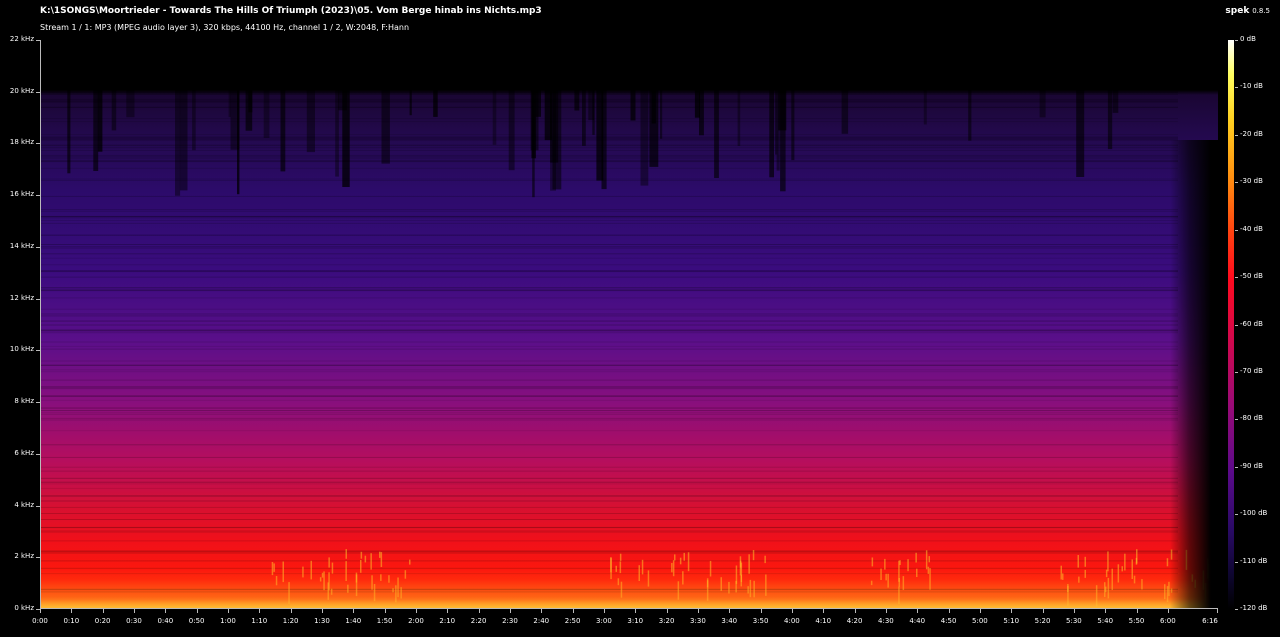  I want to click on time-tick-label: 2:20, so click(478, 621).